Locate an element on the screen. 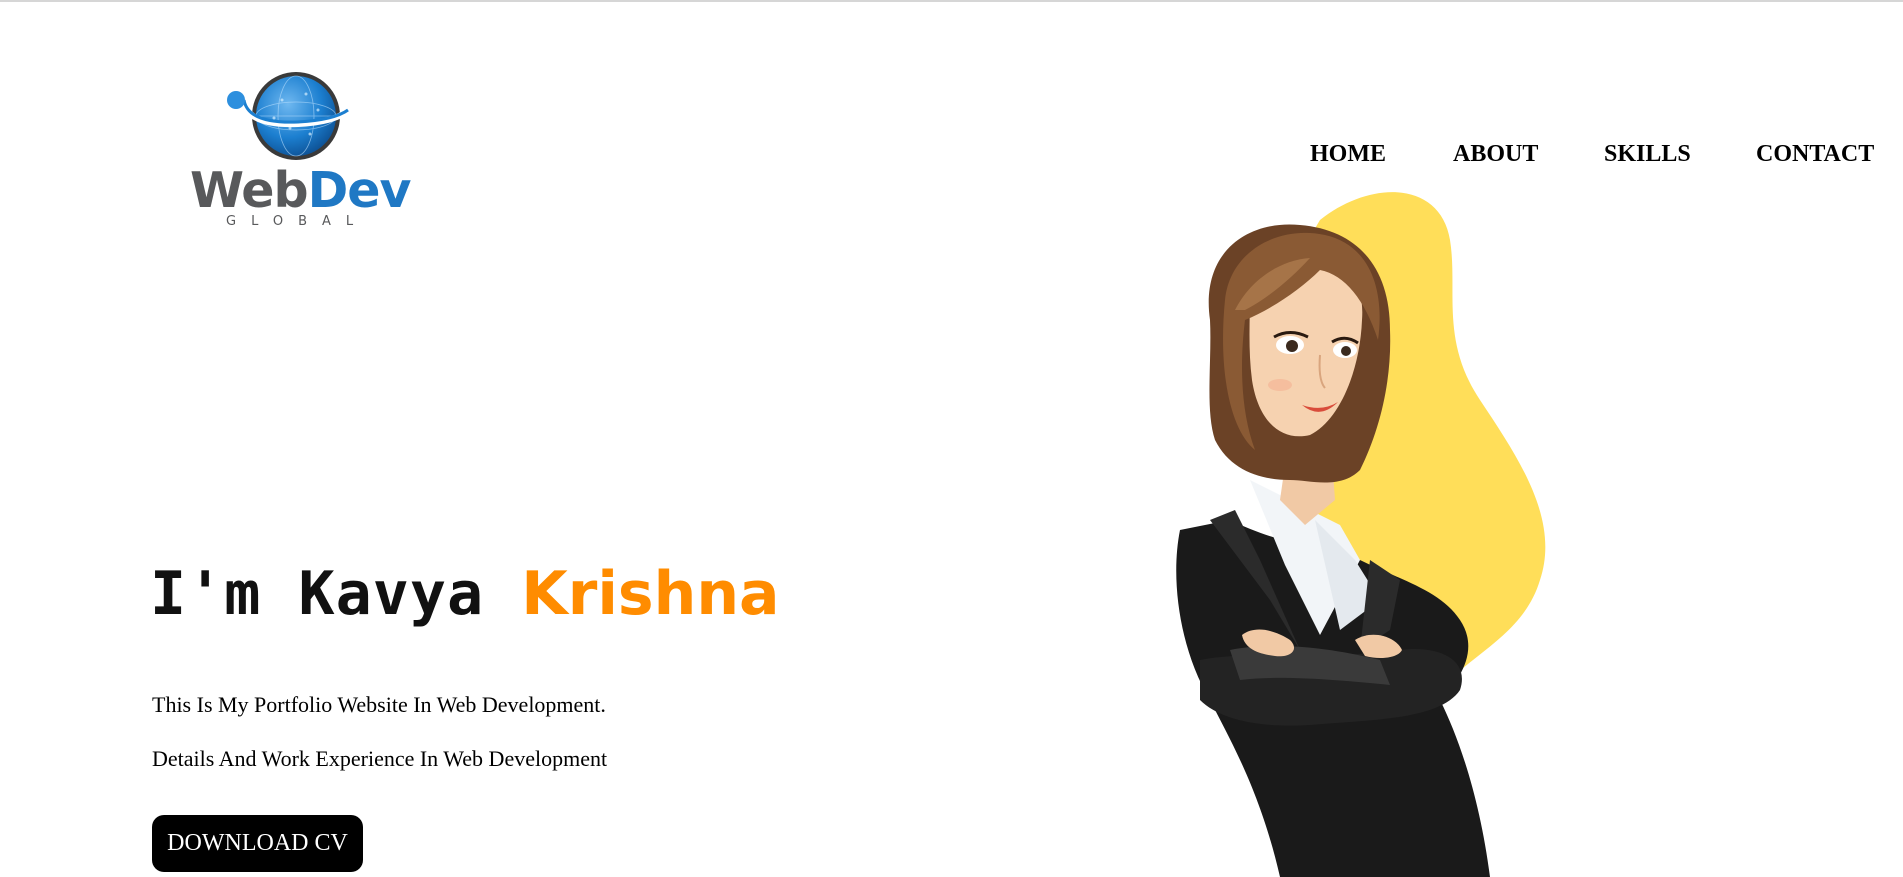 This screenshot has width=1903, height=877. nav-contact: CONTACT is located at coordinates (1815, 154).